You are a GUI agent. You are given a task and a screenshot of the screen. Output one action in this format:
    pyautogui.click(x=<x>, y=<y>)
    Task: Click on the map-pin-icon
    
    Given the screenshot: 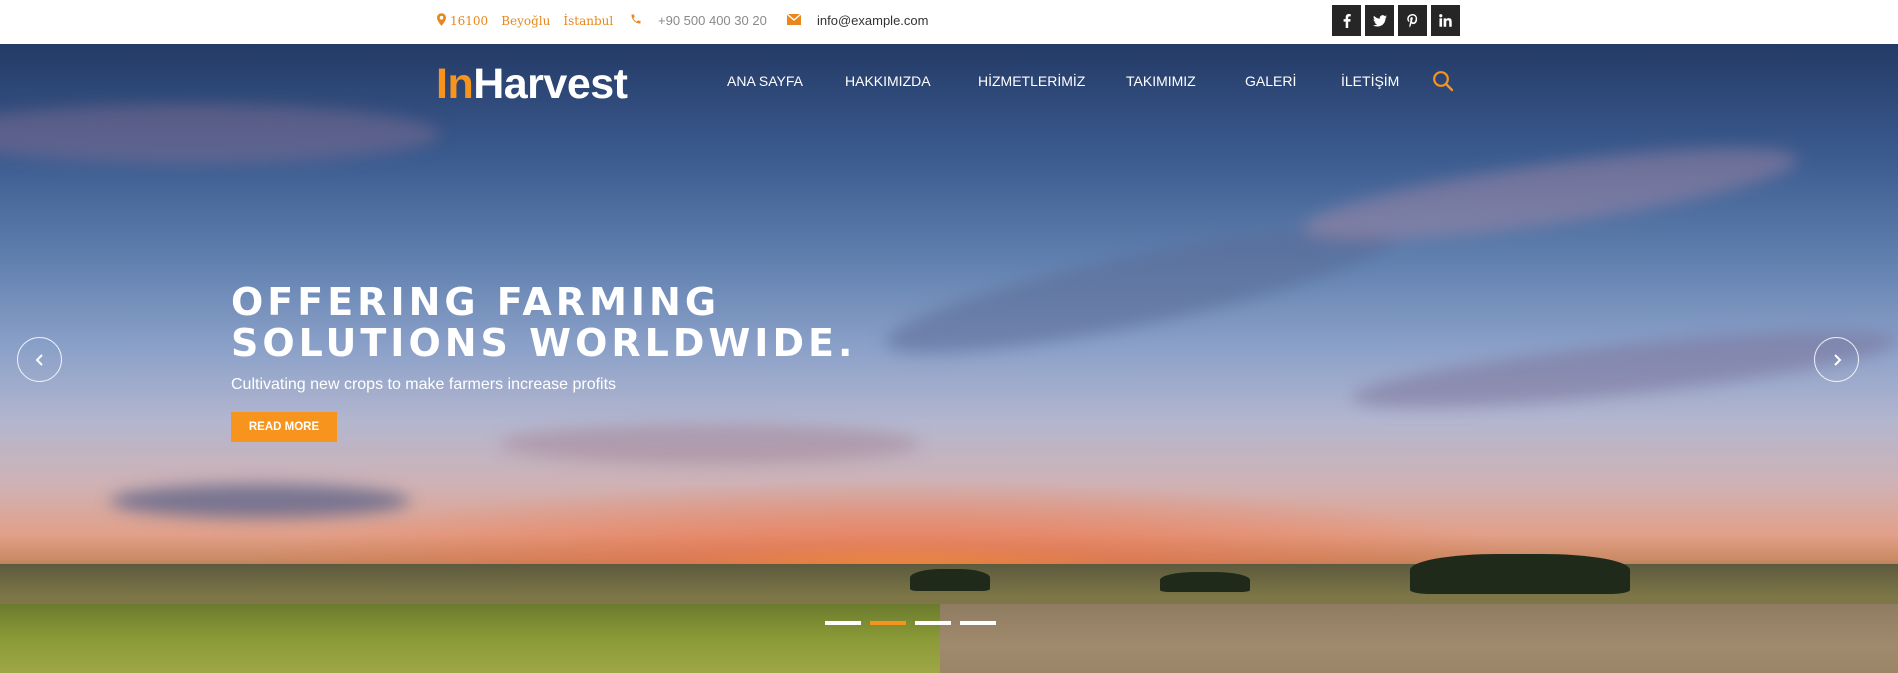 What is the action you would take?
    pyautogui.click(x=441, y=21)
    